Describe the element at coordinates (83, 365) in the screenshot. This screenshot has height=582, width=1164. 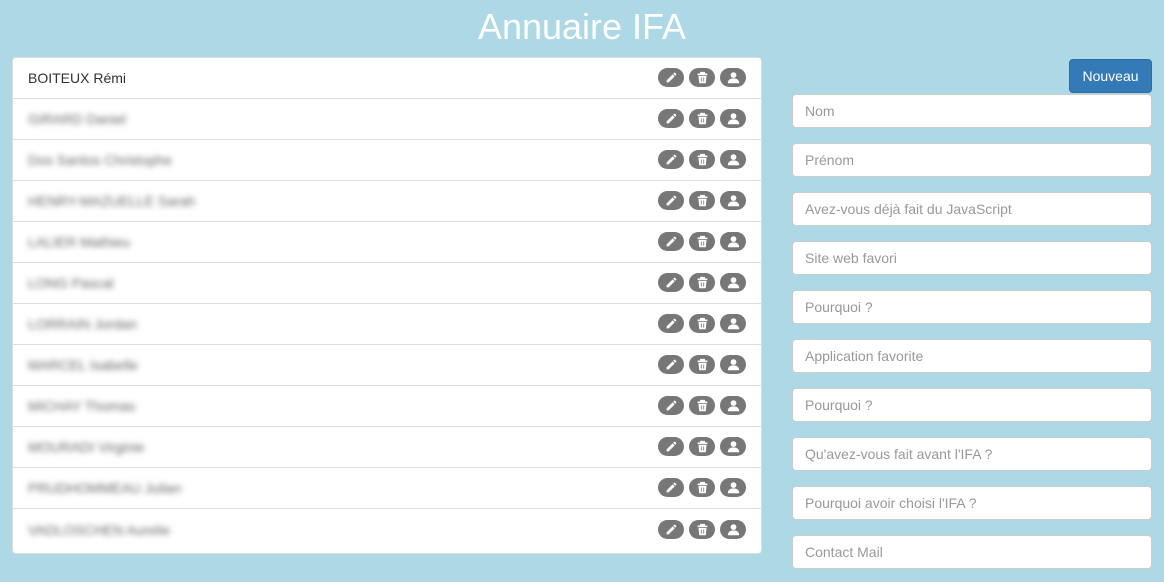
I see `contact-name: MARCEL Isabelle` at that location.